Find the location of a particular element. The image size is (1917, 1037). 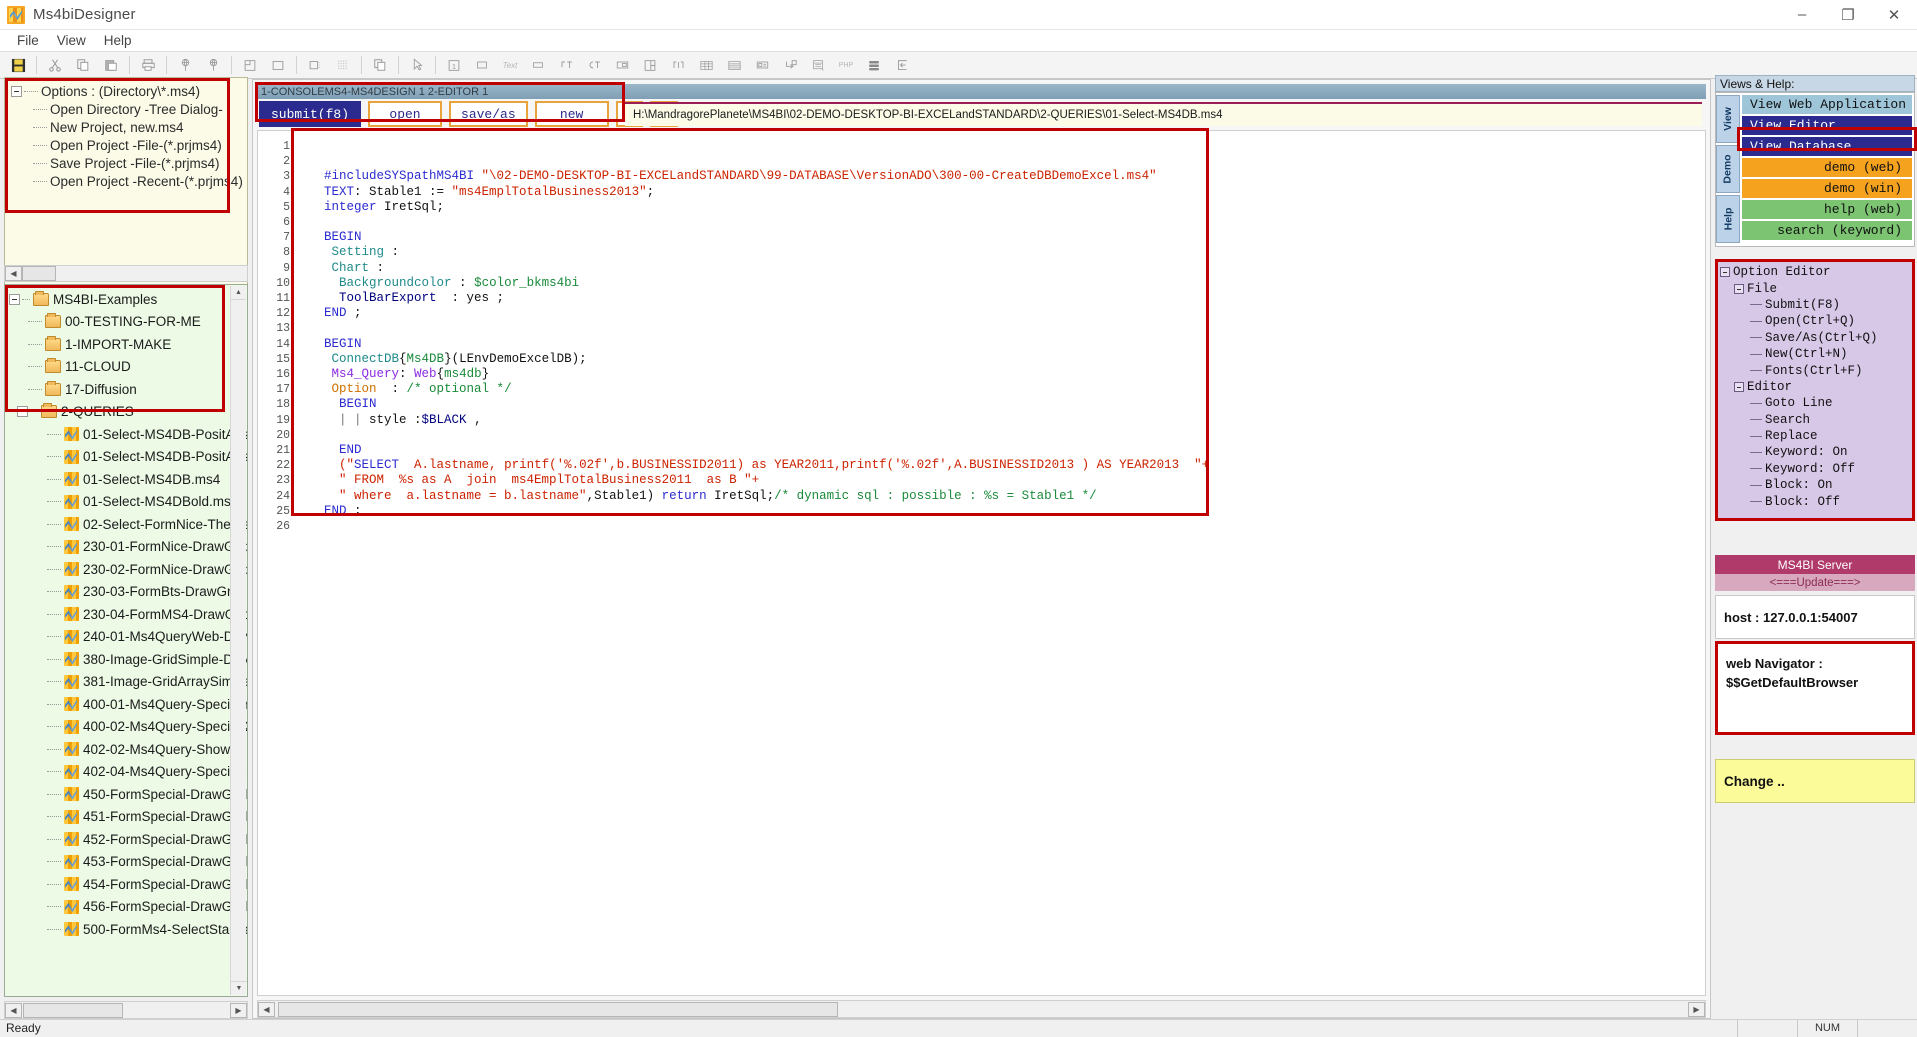

tree-row-file: 230-01-FormNice-DrawGrid is located at coordinates (128, 547).